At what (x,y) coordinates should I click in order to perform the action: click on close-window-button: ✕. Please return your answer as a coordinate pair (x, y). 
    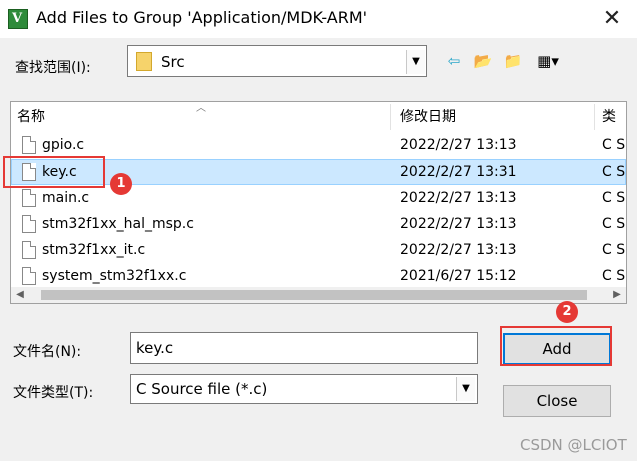
    Looking at the image, I should click on (612, 19).